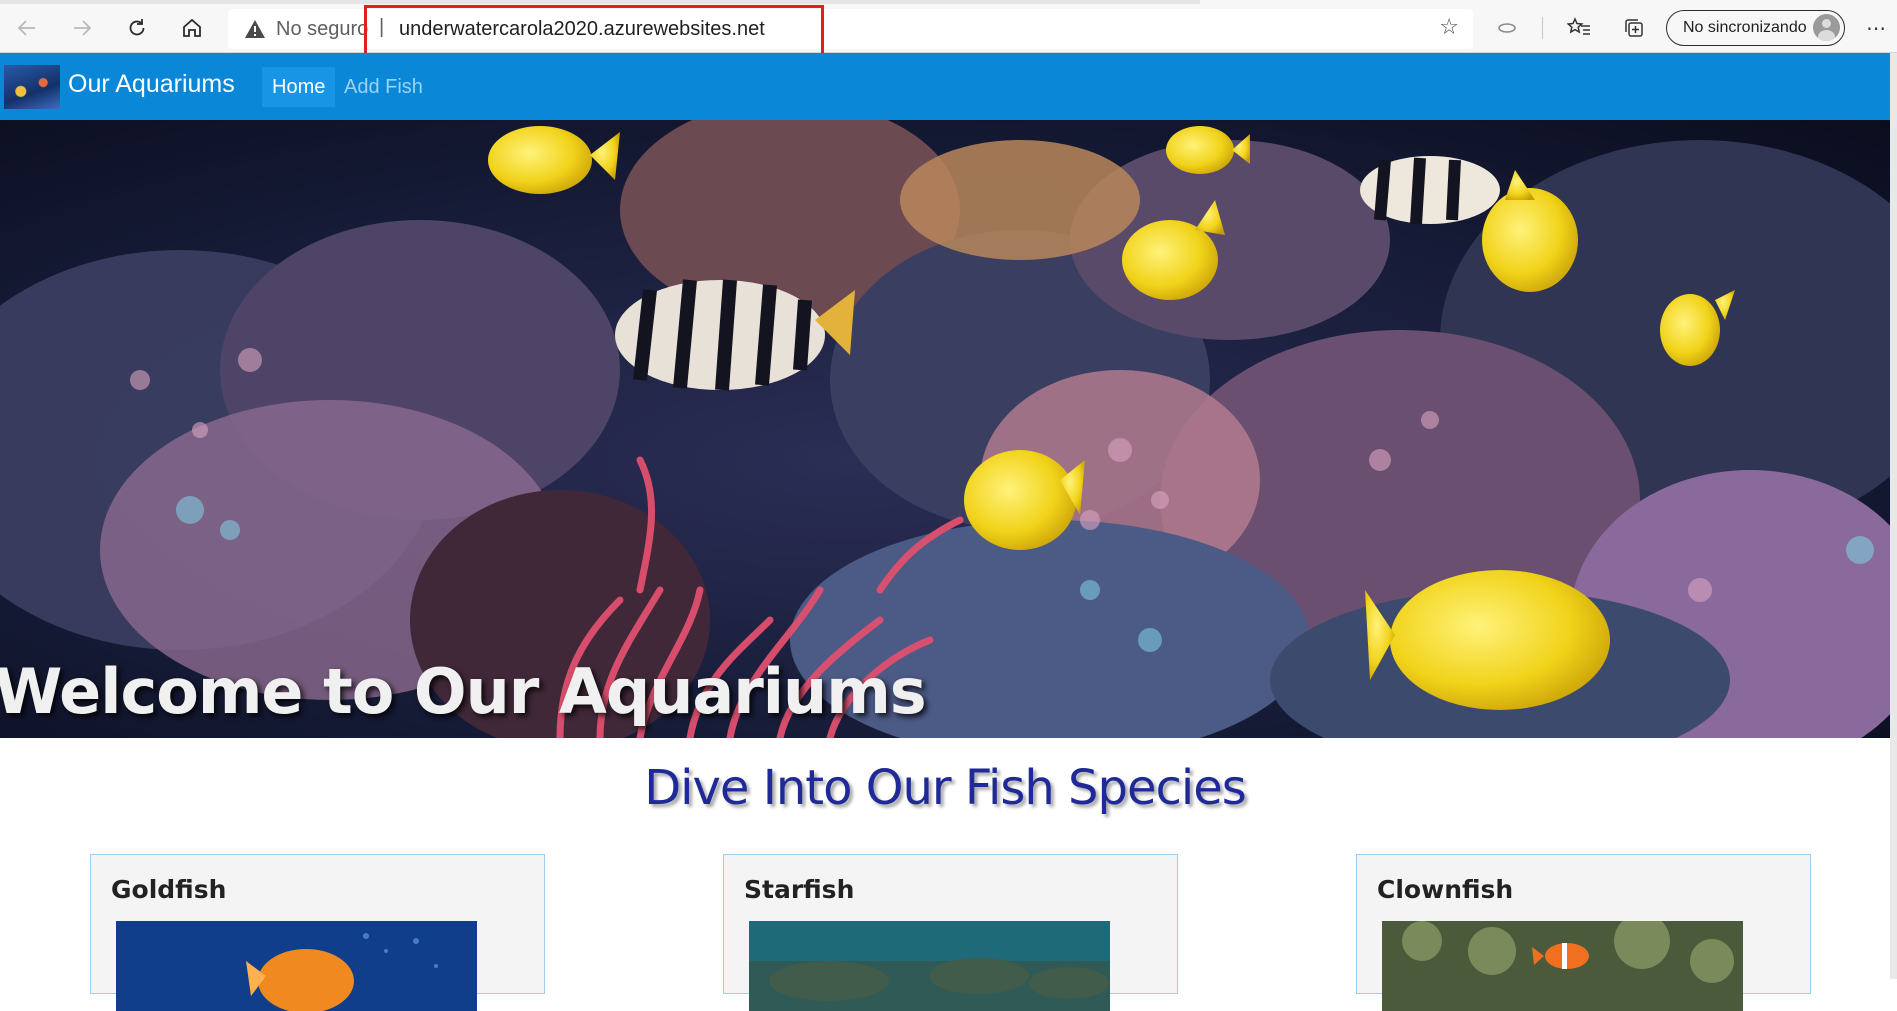  Describe the element at coordinates (799, 889) in the screenshot. I see `card-title: Starfish` at that location.